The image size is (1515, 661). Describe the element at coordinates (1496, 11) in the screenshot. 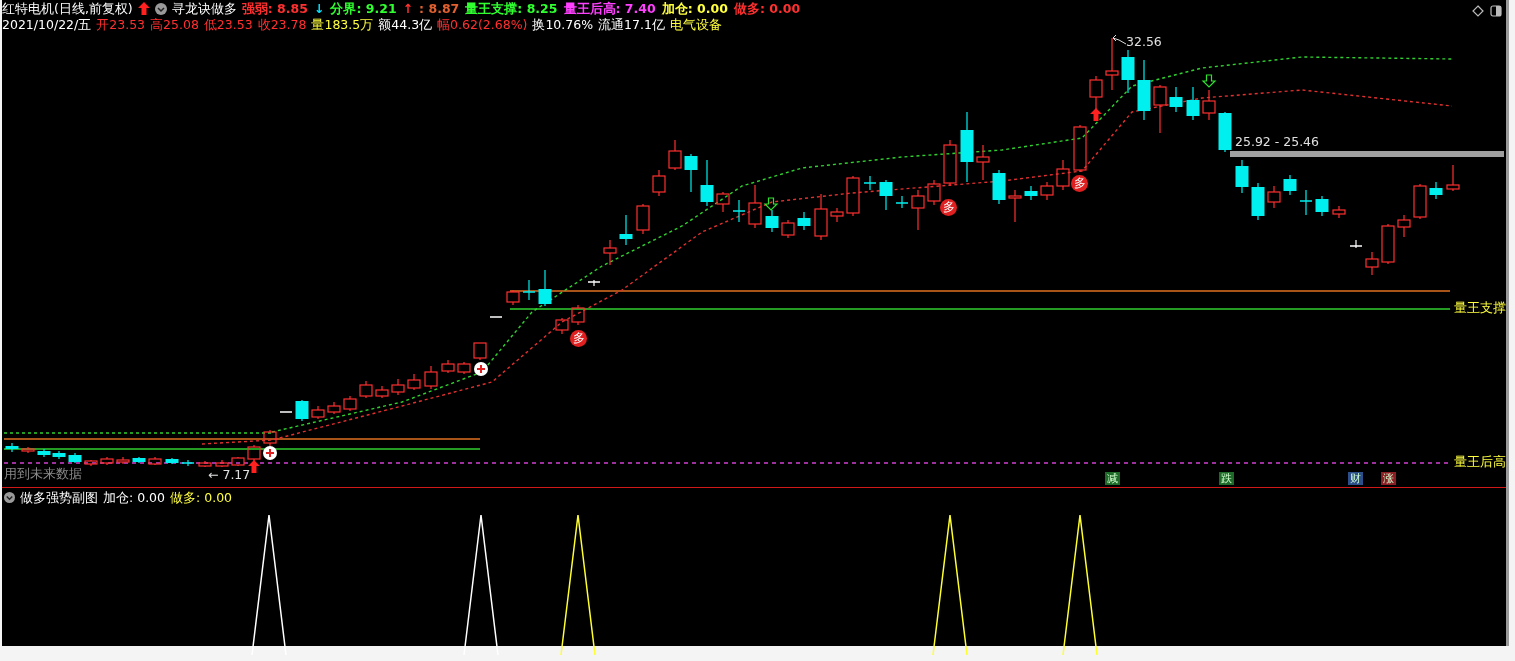

I see `panel-toggle-icon` at that location.